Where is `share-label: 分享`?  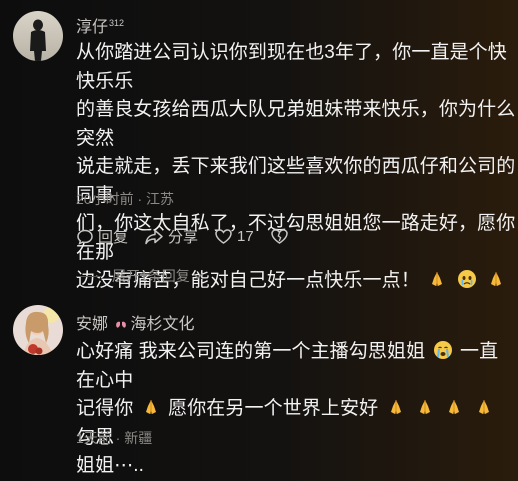
share-label: 分享 is located at coordinates (183, 237).